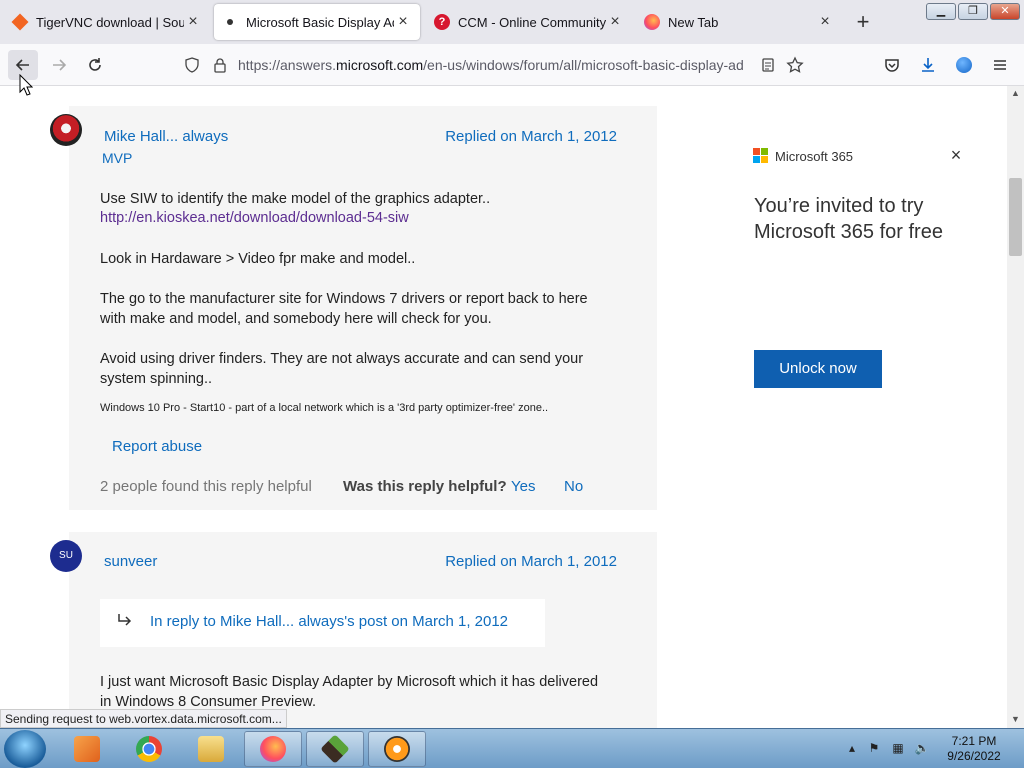 The height and width of the screenshot is (768, 1024). I want to click on action-center-icon: ⚑, so click(874, 749).